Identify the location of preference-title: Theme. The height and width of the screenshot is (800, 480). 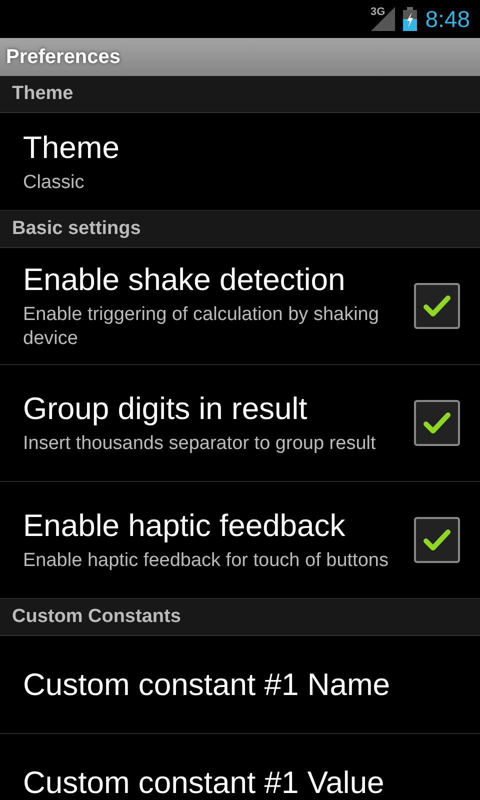
(71, 147).